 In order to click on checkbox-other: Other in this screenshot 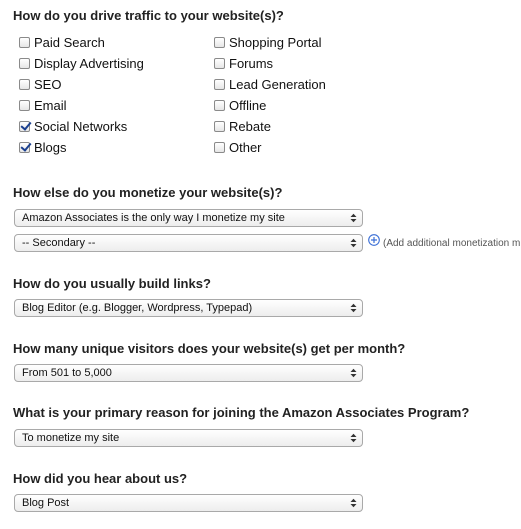, I will do `click(238, 147)`.